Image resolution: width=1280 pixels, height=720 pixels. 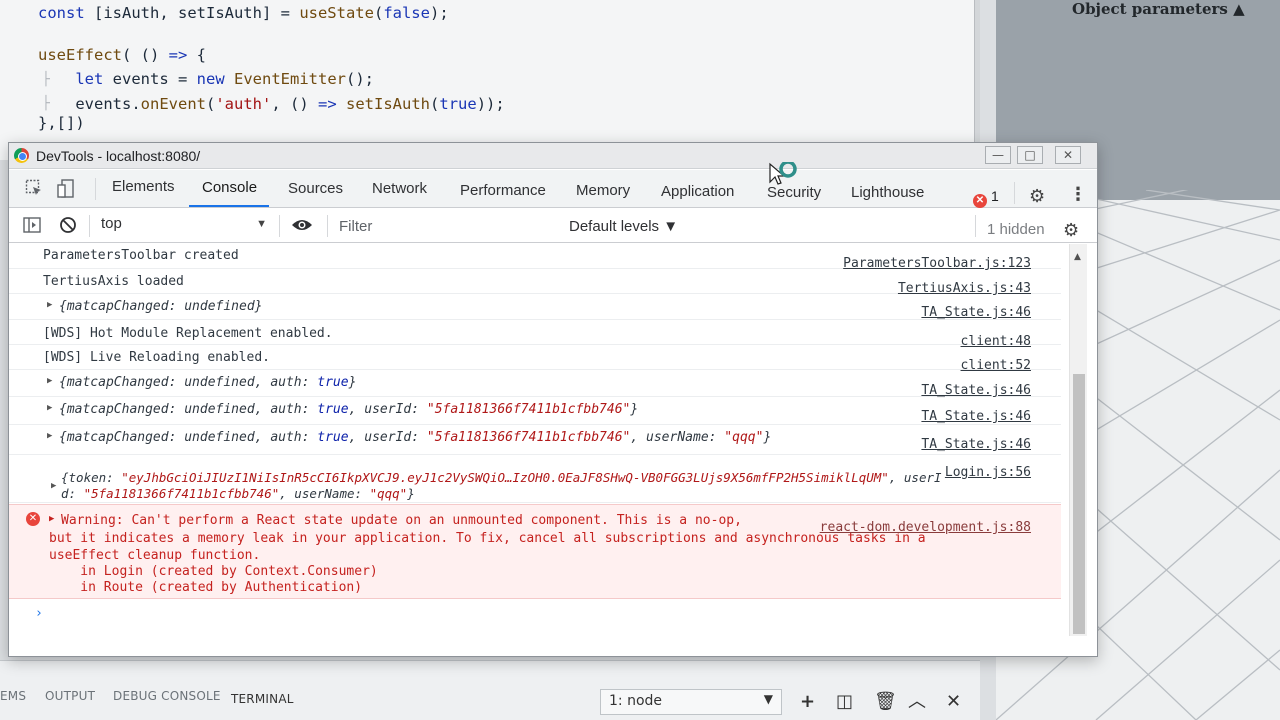 What do you see at coordinates (66, 188) in the screenshot?
I see `device-toolbar-icon` at bounding box center [66, 188].